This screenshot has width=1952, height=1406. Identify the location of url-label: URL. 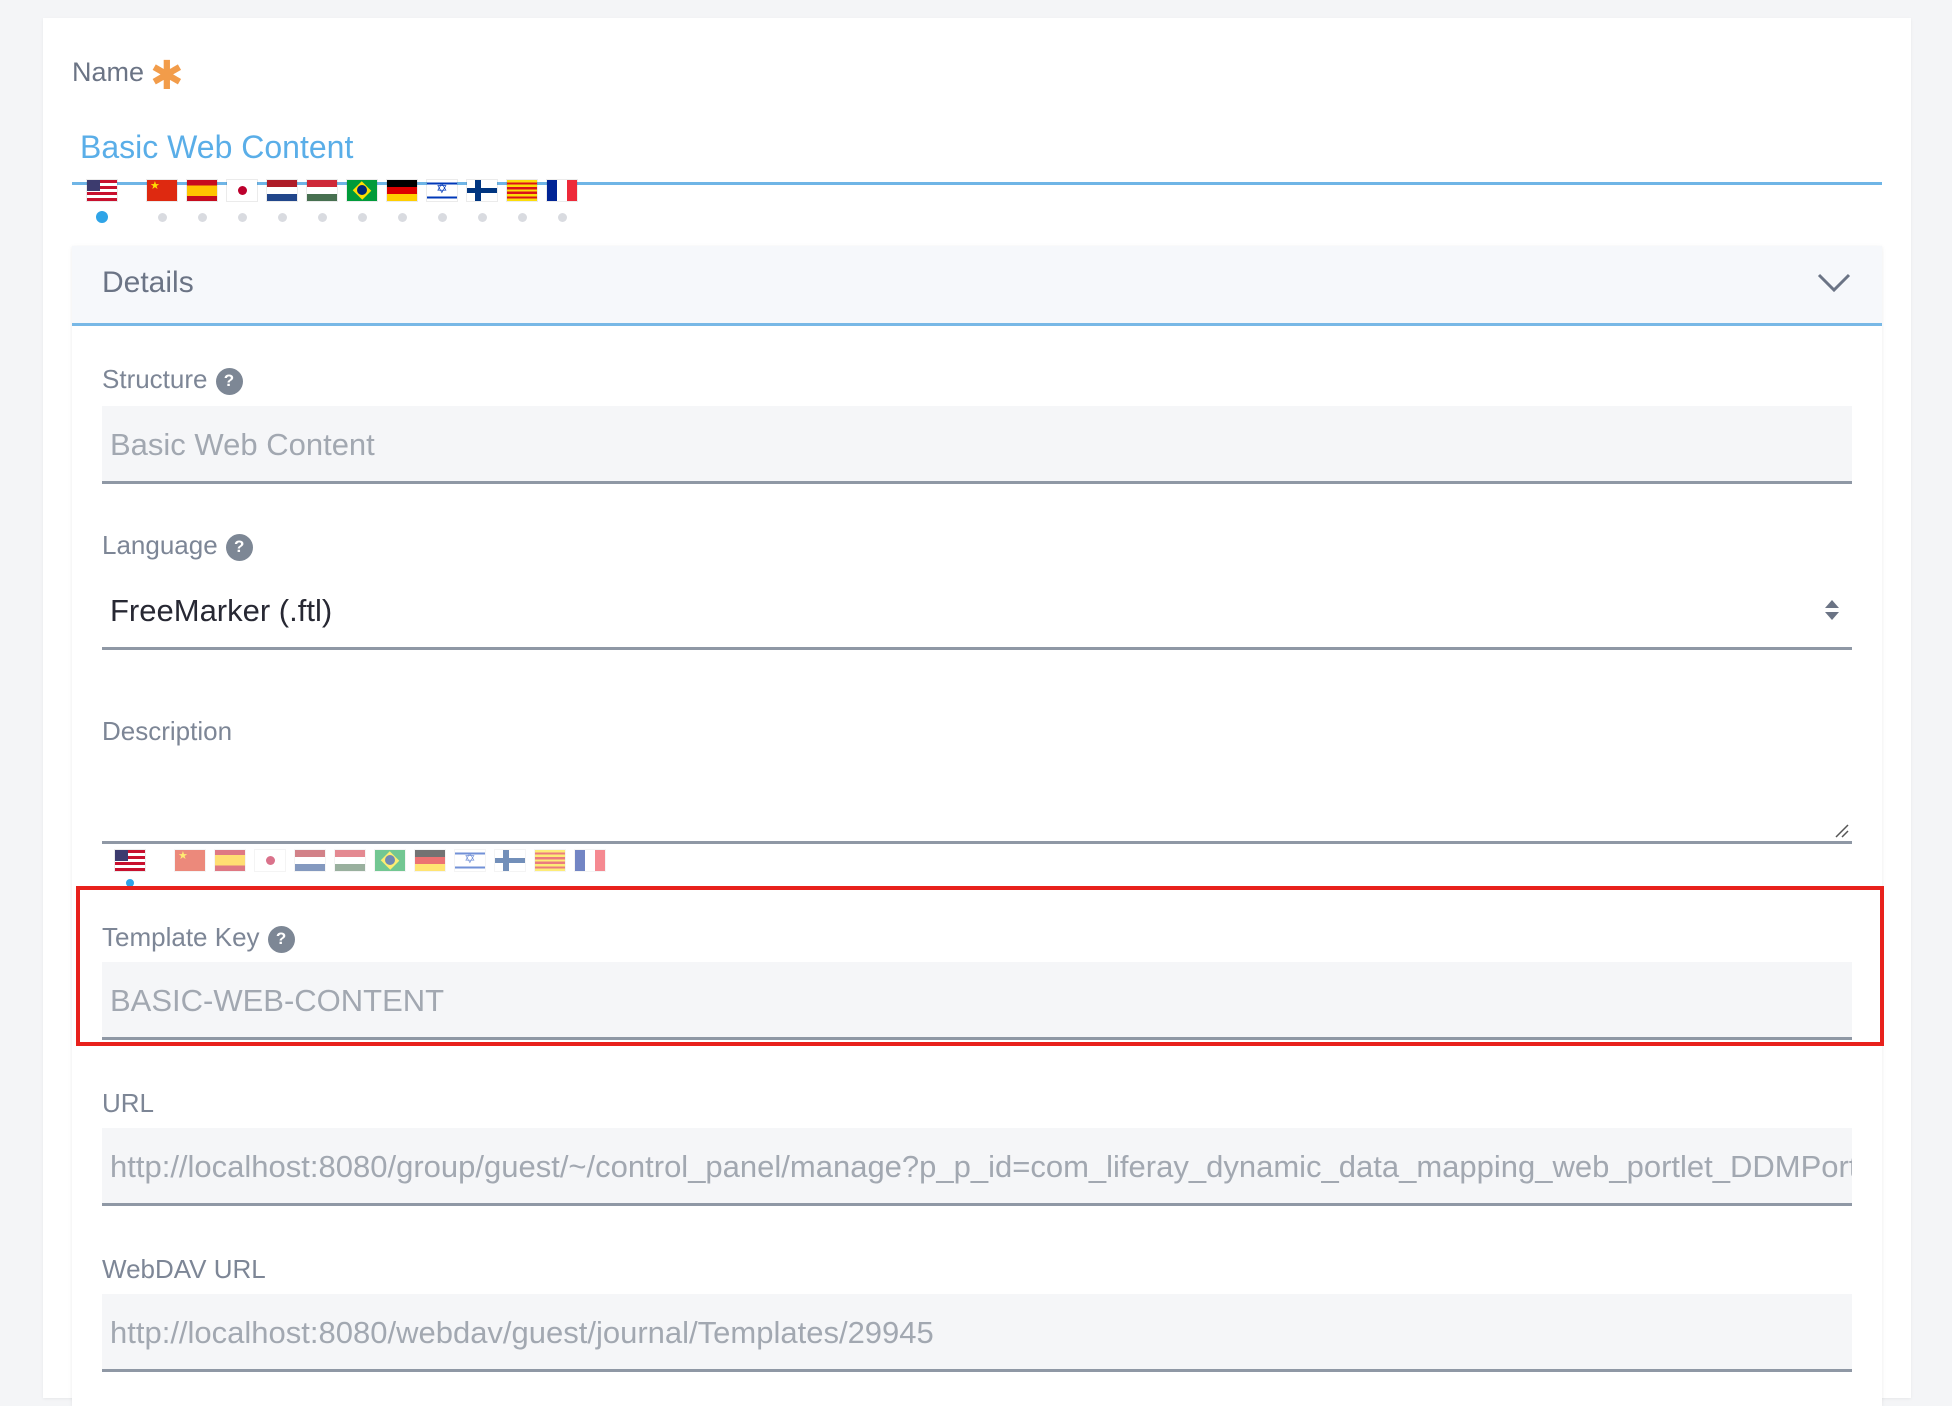
(128, 1103).